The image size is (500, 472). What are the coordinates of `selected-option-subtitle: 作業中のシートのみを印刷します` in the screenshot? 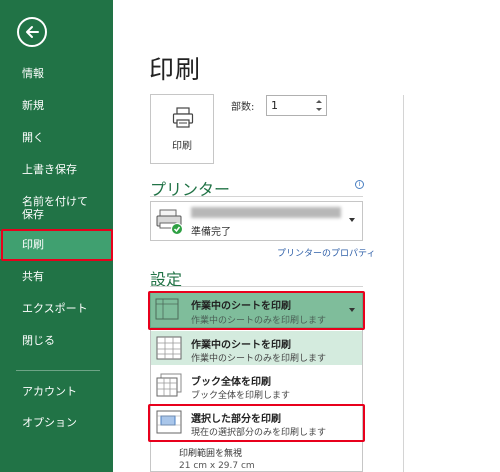 It's located at (259, 321).